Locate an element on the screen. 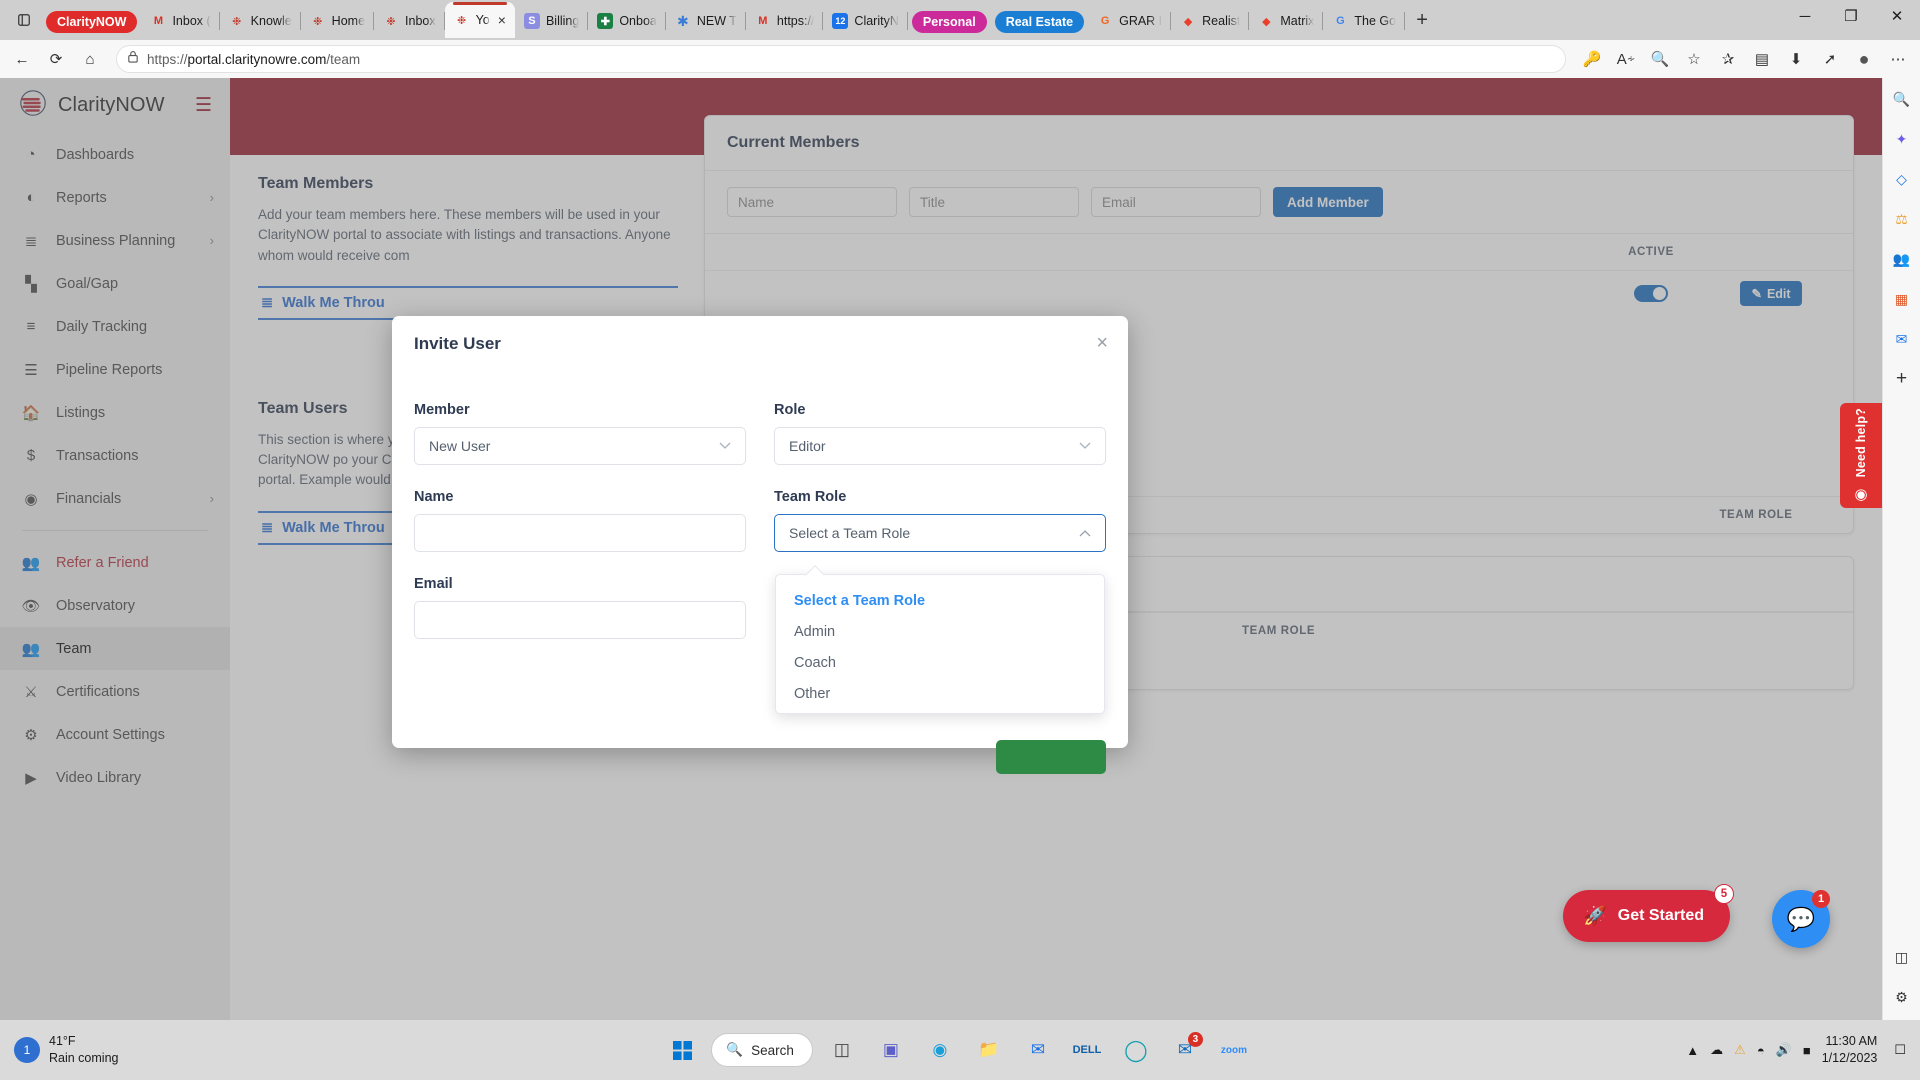 This screenshot has height=1080, width=1920. submit-invite-button is located at coordinates (1051, 757).